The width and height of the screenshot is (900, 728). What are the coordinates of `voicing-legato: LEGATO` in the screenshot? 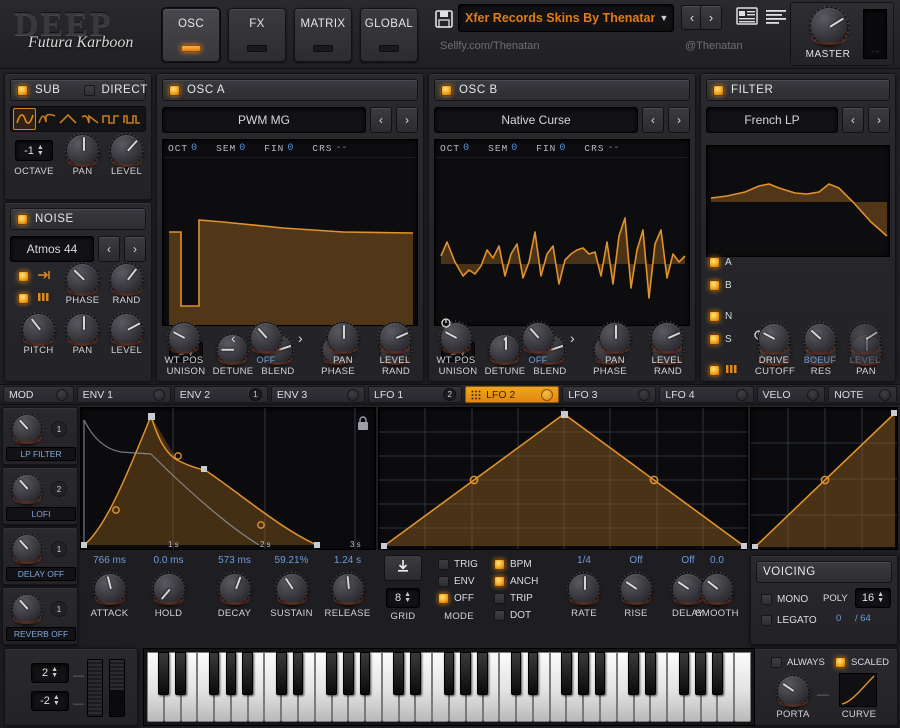 It's located at (789, 620).